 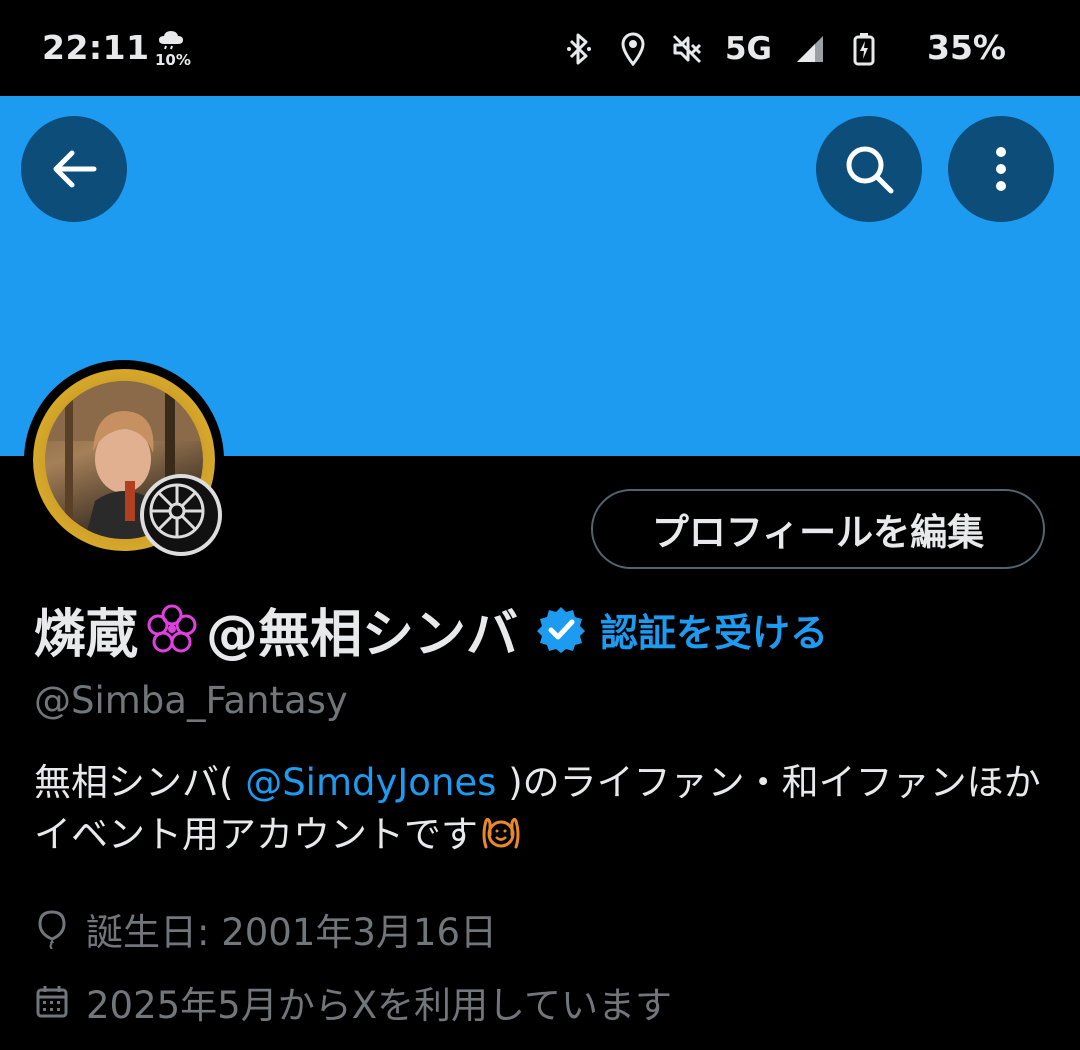 I want to click on weather-percent: 10%, so click(x=173, y=60).